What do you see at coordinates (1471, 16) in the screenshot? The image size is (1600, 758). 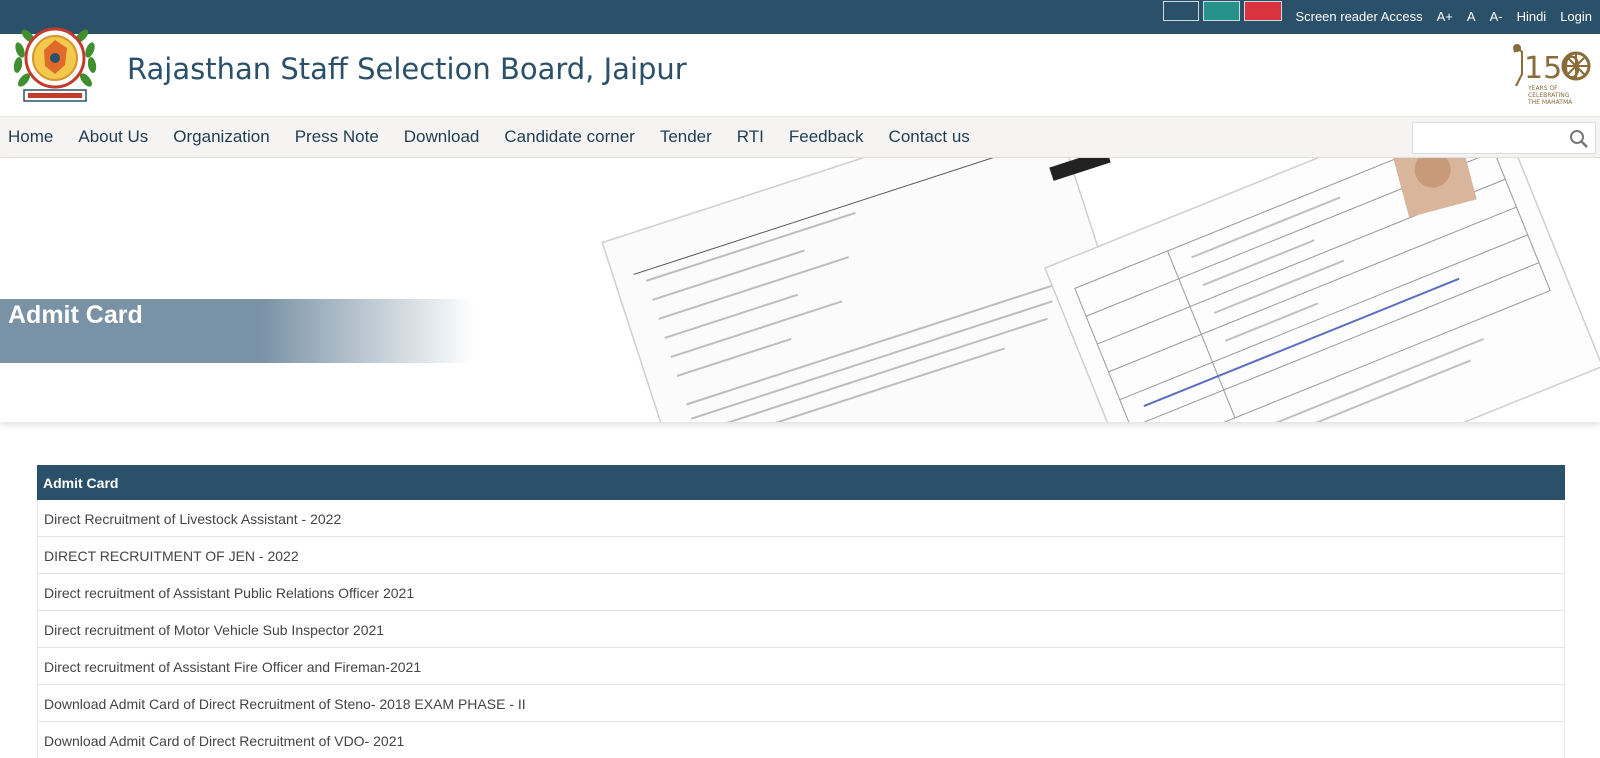 I see `font-normal-link: A` at bounding box center [1471, 16].